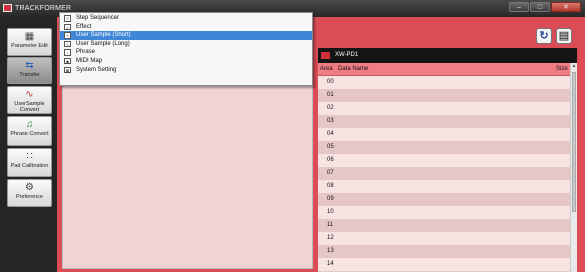 The image size is (585, 272). Describe the element at coordinates (96, 69) in the screenshot. I see `menu-item-label: System Setting` at that location.